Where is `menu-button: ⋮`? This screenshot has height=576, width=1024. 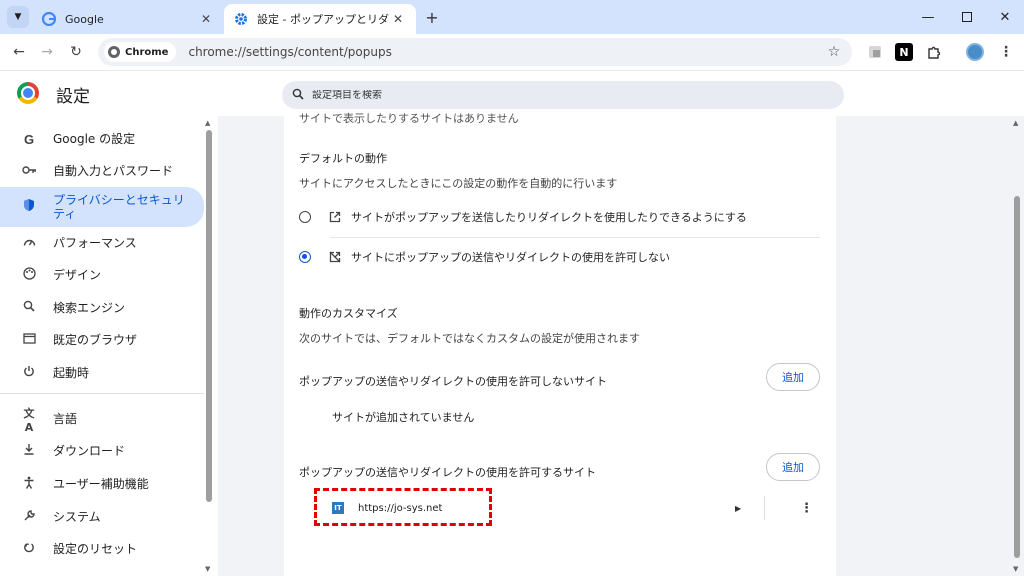
menu-button: ⋮ is located at coordinates (1006, 52).